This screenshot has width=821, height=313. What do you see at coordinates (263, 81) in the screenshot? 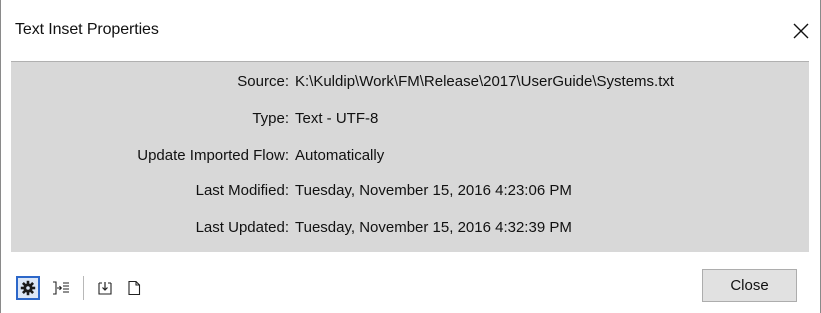
I see `property-label: Source:` at bounding box center [263, 81].